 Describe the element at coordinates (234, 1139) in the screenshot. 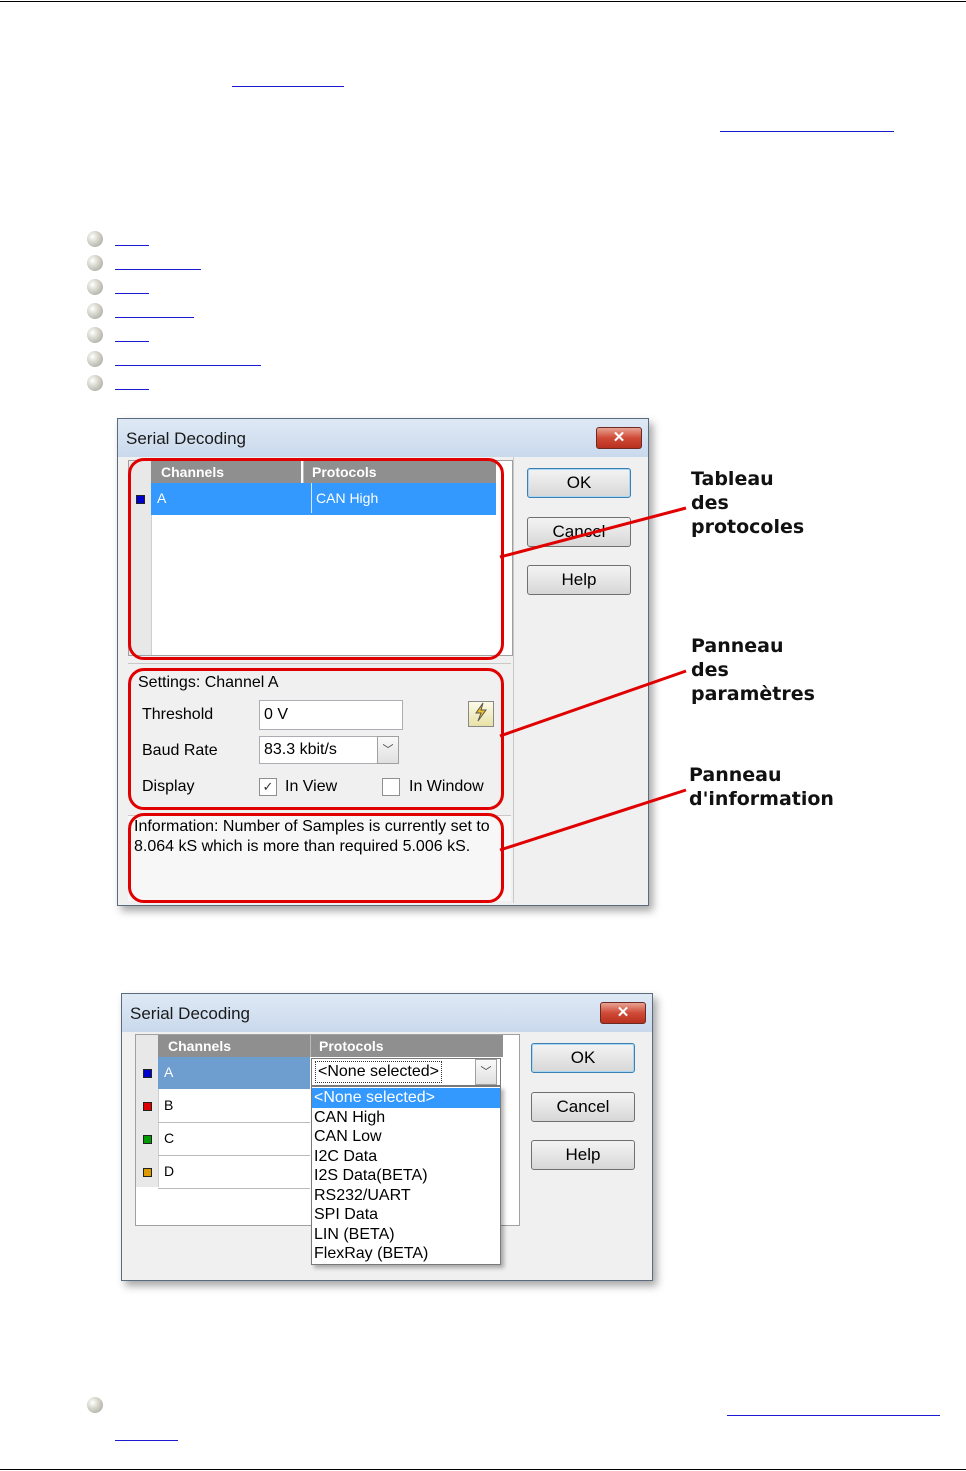

I see `table-row: C` at that location.